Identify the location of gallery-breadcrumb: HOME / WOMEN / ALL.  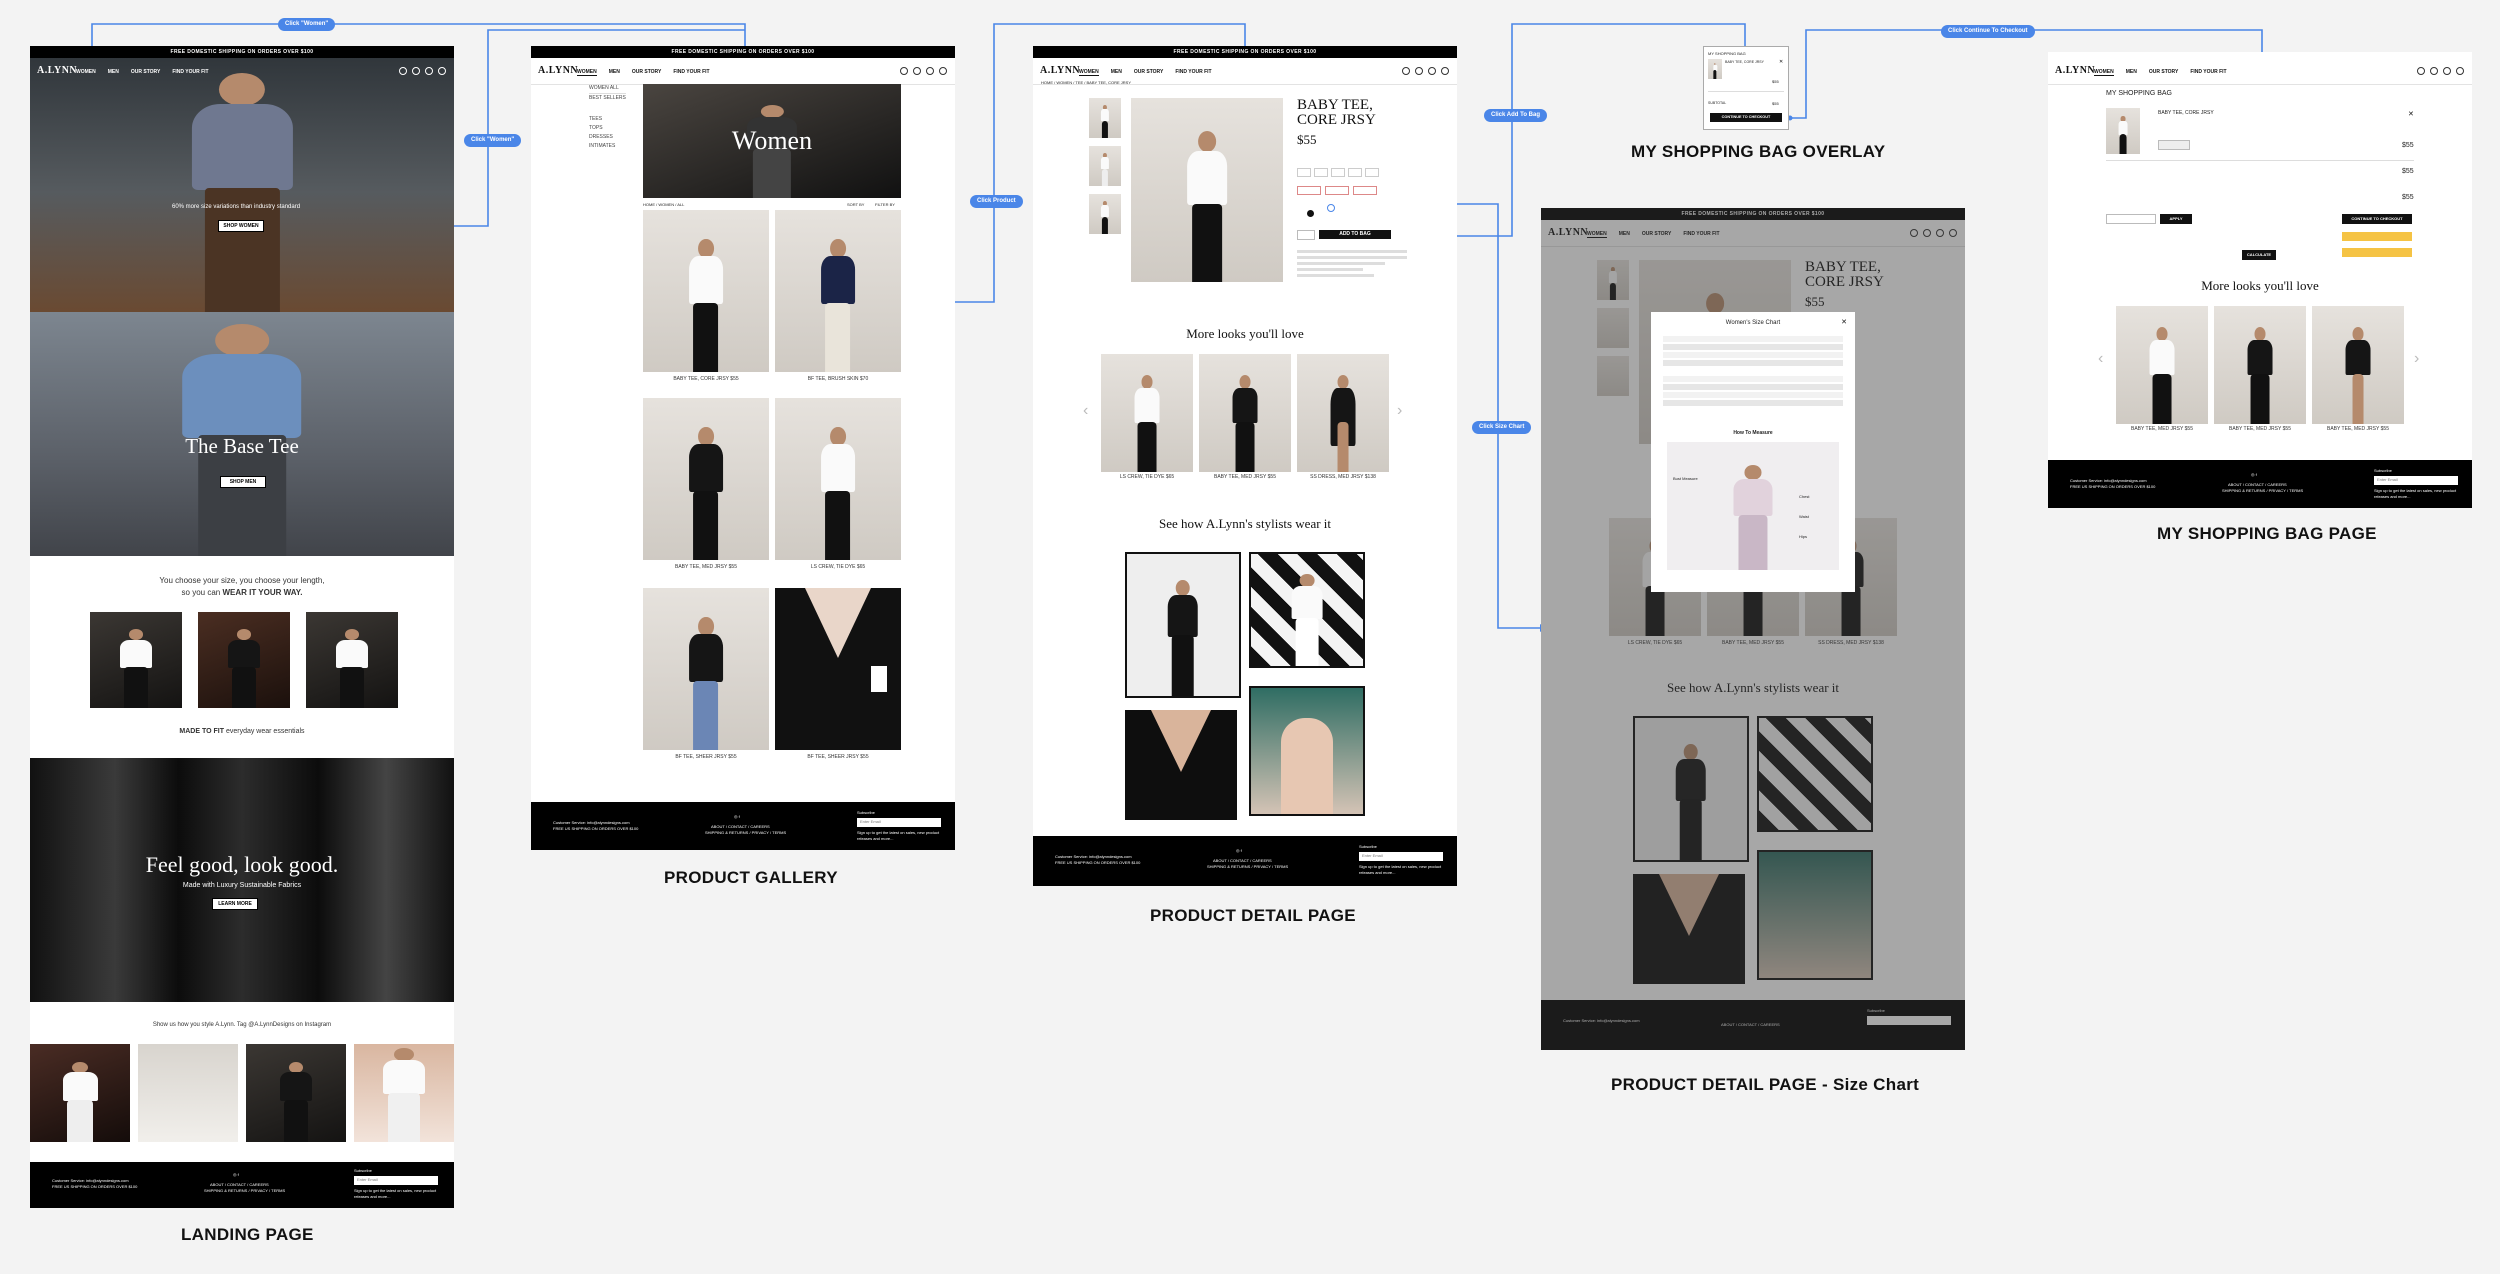
(663, 204).